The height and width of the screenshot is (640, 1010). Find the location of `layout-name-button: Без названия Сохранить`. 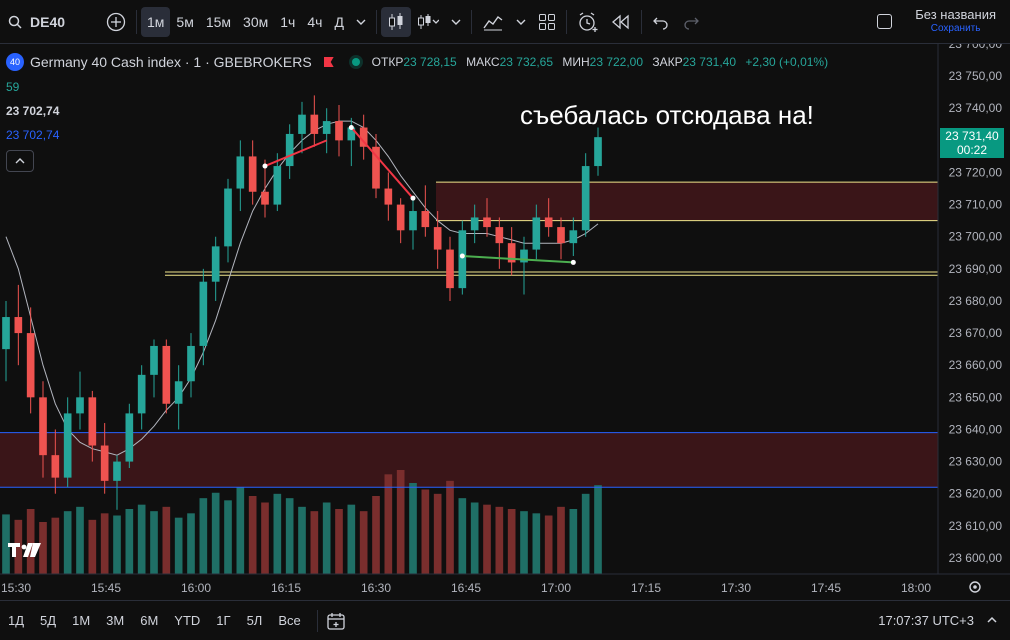

layout-name-button: Без названия Сохранить is located at coordinates (955, 22).